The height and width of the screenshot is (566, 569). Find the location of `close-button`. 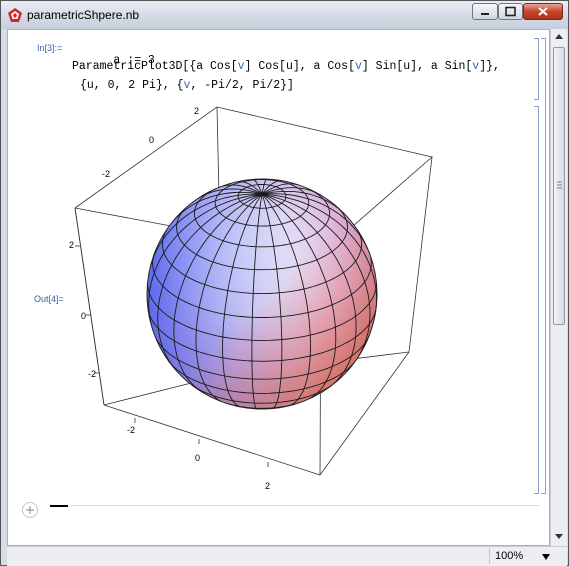

close-button is located at coordinates (543, 11).